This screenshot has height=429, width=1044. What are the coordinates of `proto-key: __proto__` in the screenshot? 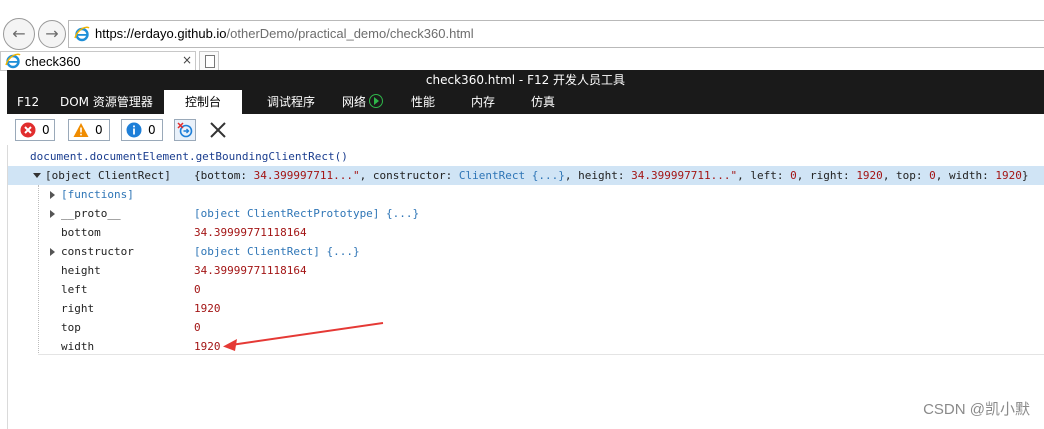 It's located at (91, 213).